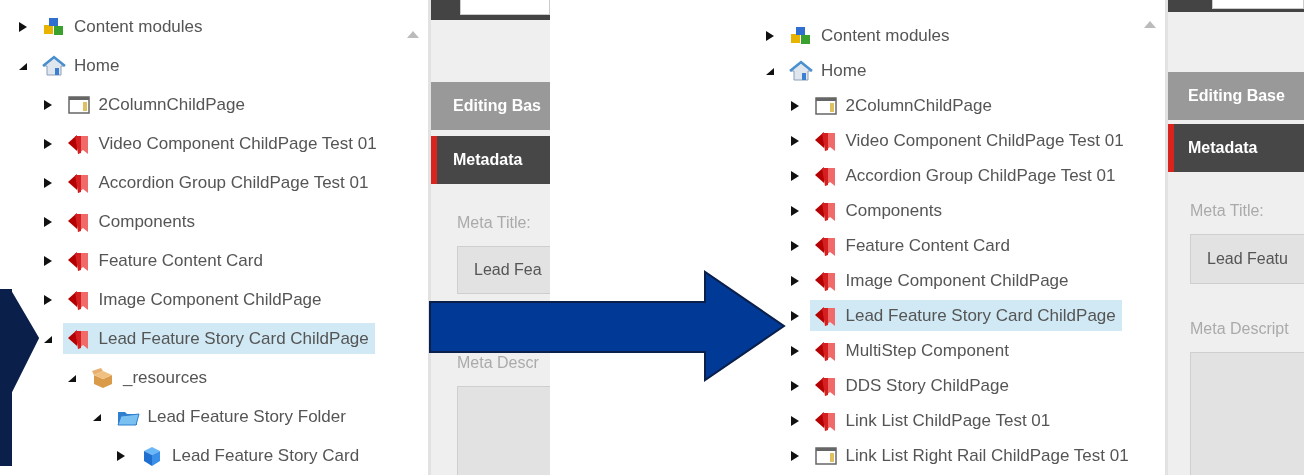  I want to click on tree-item: Lead Feature Story Folder, so click(231, 416).